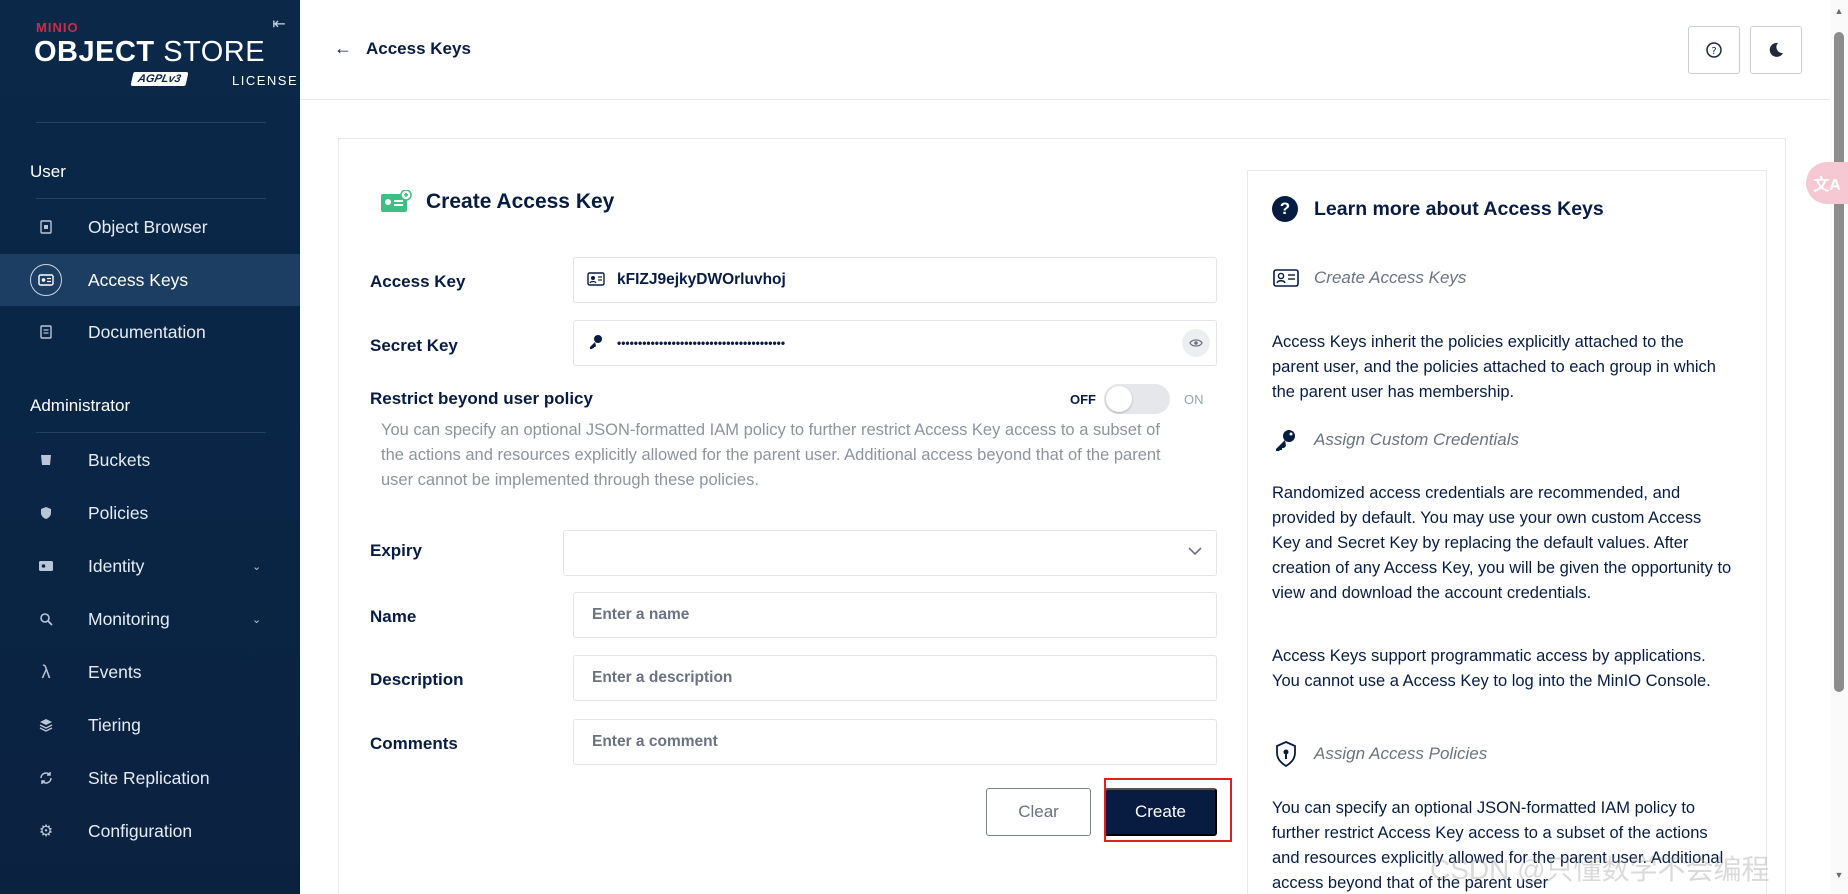  What do you see at coordinates (48, 171) in the screenshot?
I see `sidebar-section-user: User` at bounding box center [48, 171].